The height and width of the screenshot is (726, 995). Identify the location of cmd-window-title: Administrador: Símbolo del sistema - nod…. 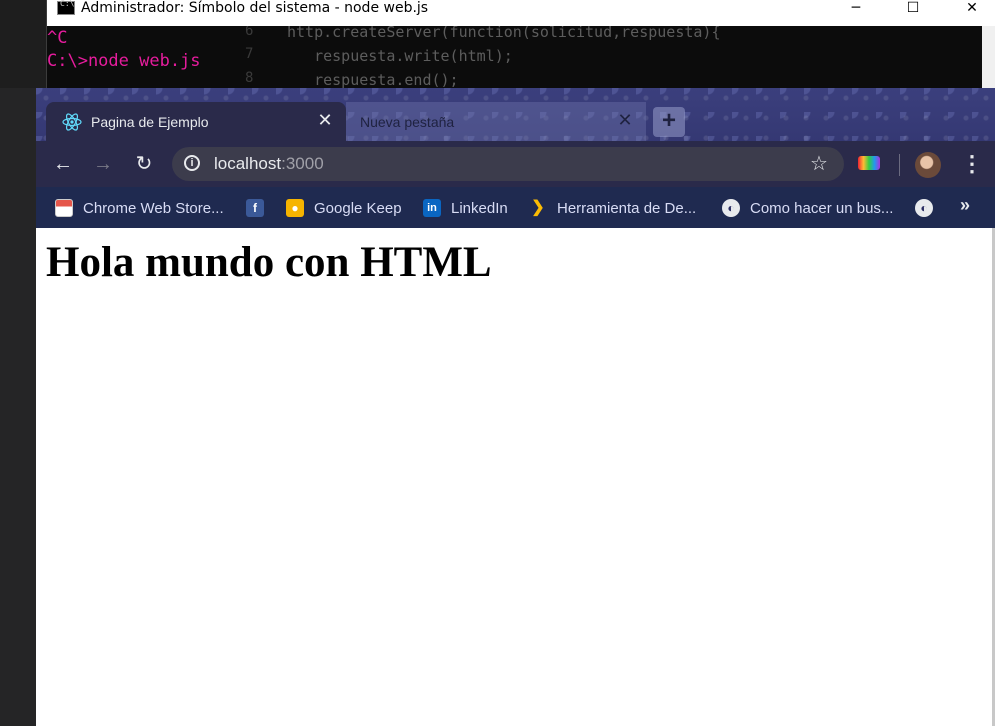
(255, 8).